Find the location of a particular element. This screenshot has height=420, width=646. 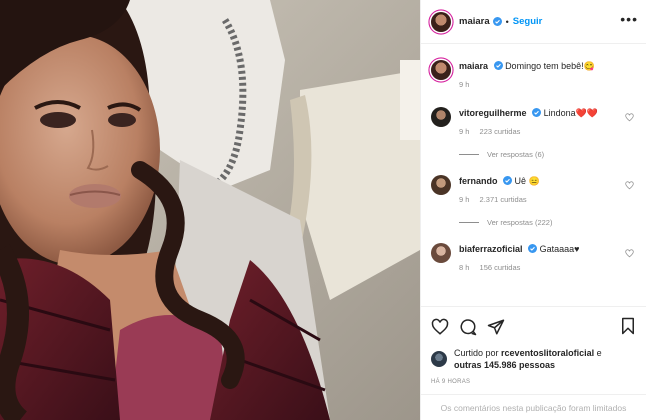

comment-text: Lindona❤️❤️ is located at coordinates (571, 113).